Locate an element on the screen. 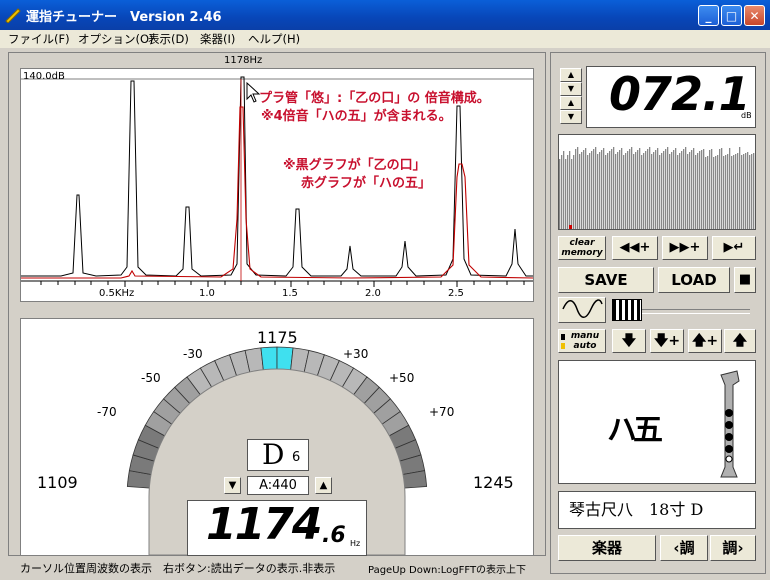  shakuhachi-fingering-icon is located at coordinates (730, 424).